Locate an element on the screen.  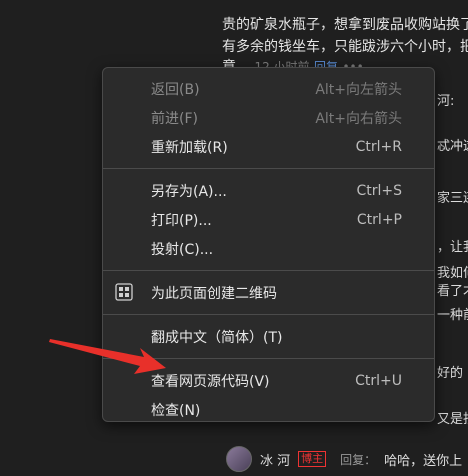
comment-fragment: 家三连 is located at coordinates (452, 198).